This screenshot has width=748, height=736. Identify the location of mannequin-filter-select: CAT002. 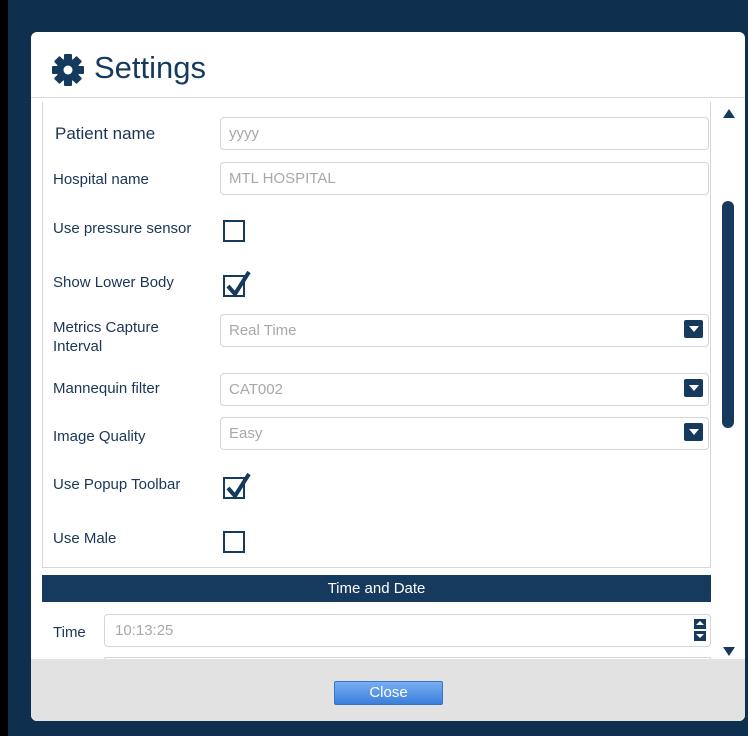
(464, 389).